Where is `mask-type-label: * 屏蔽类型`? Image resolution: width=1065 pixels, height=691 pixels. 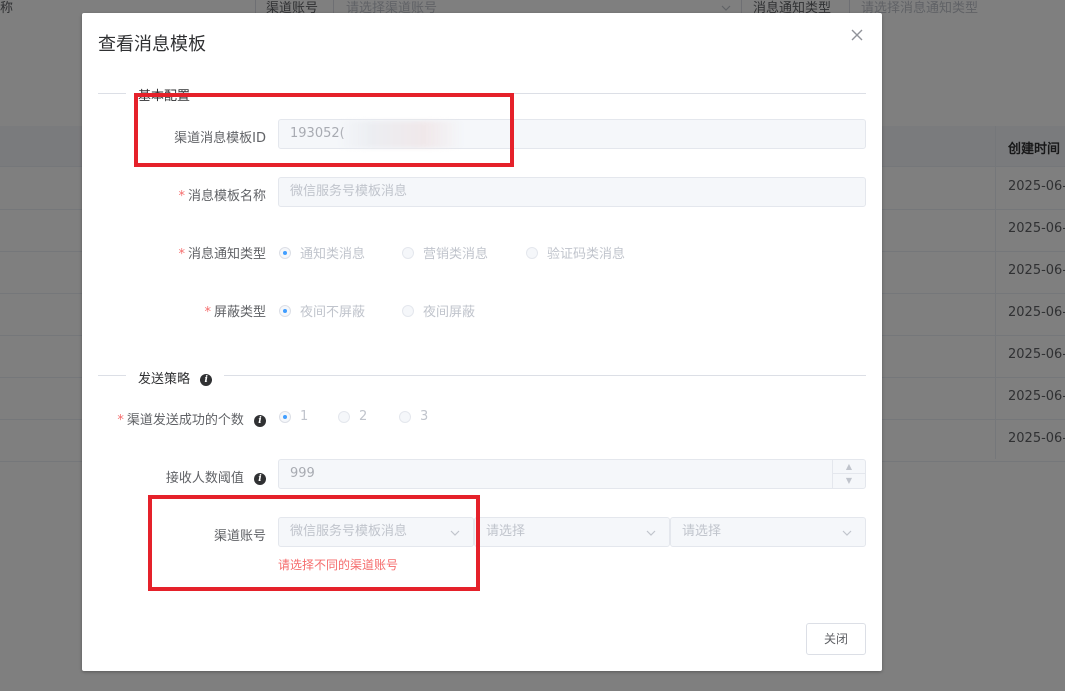
mask-type-label: * 屏蔽类型 is located at coordinates (235, 312).